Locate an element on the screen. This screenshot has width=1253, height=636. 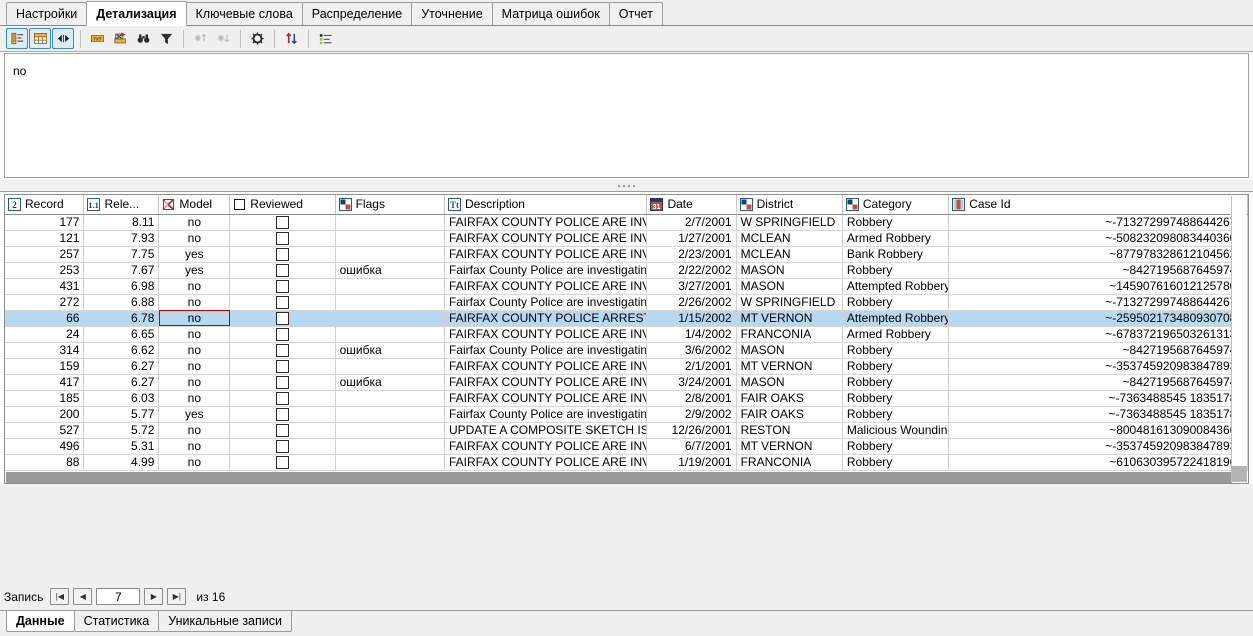
cell-date: 6/7/2001 is located at coordinates (691, 446).